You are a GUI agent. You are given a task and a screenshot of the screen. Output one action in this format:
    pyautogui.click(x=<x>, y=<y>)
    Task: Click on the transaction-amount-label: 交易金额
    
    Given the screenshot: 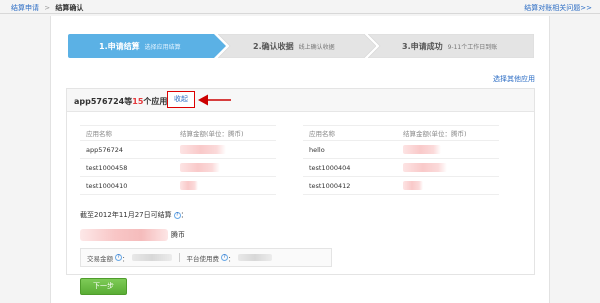 What is the action you would take?
    pyautogui.click(x=100, y=258)
    